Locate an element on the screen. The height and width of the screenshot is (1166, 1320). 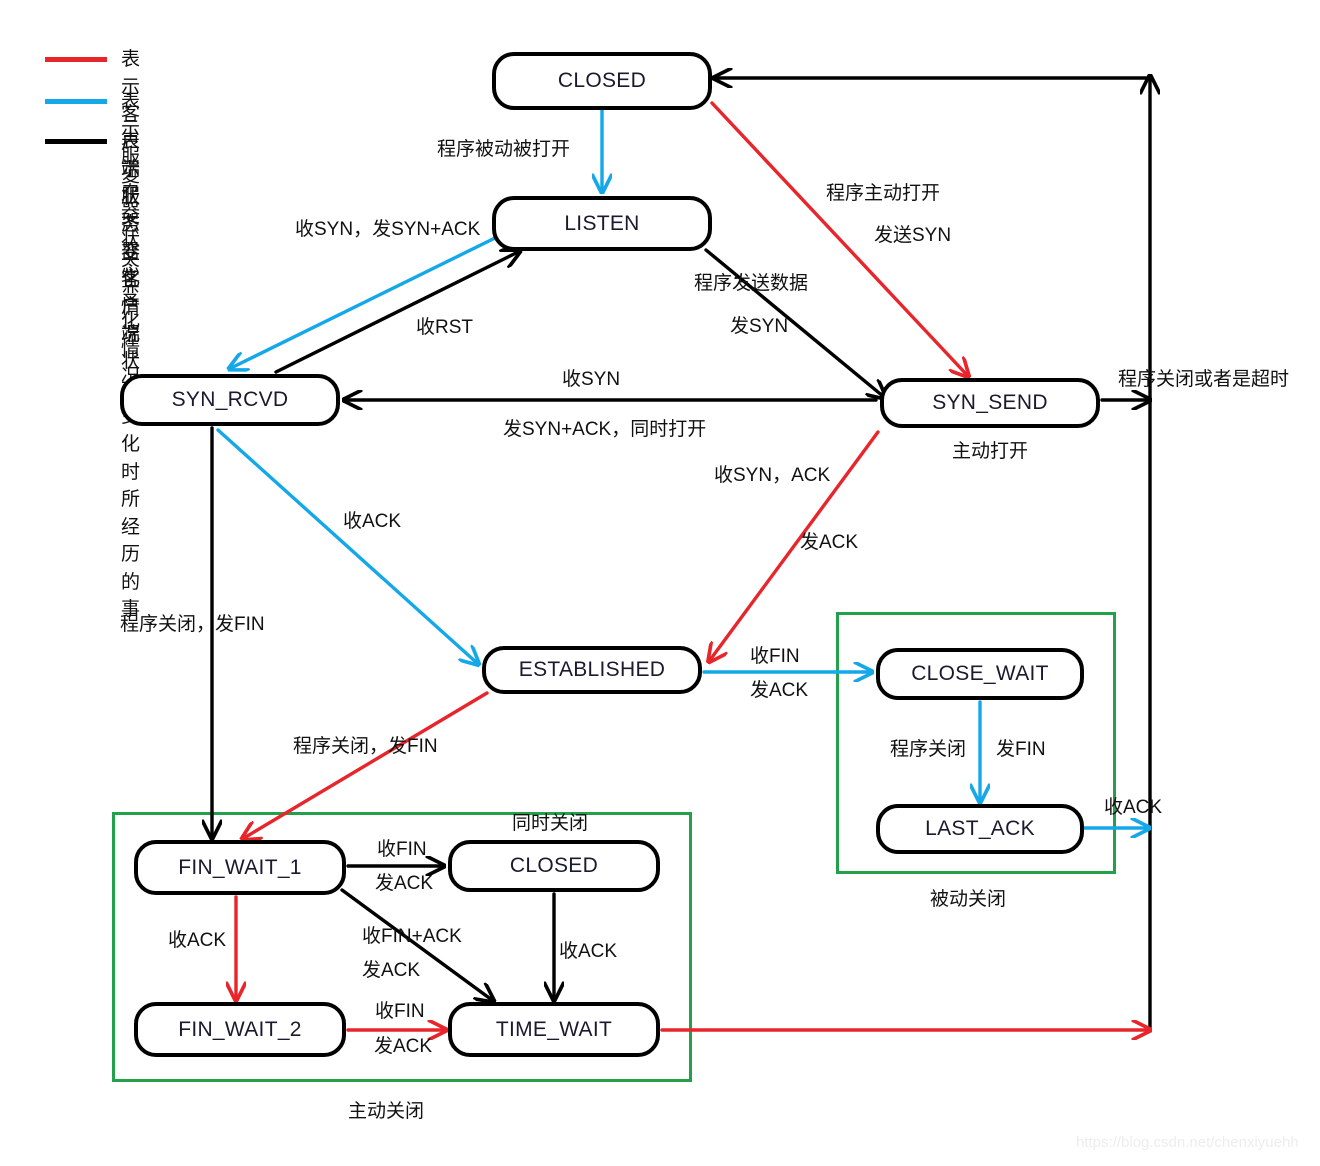
edge-label-finwait1-to-closed-1: 收FIN is located at coordinates (402, 849).